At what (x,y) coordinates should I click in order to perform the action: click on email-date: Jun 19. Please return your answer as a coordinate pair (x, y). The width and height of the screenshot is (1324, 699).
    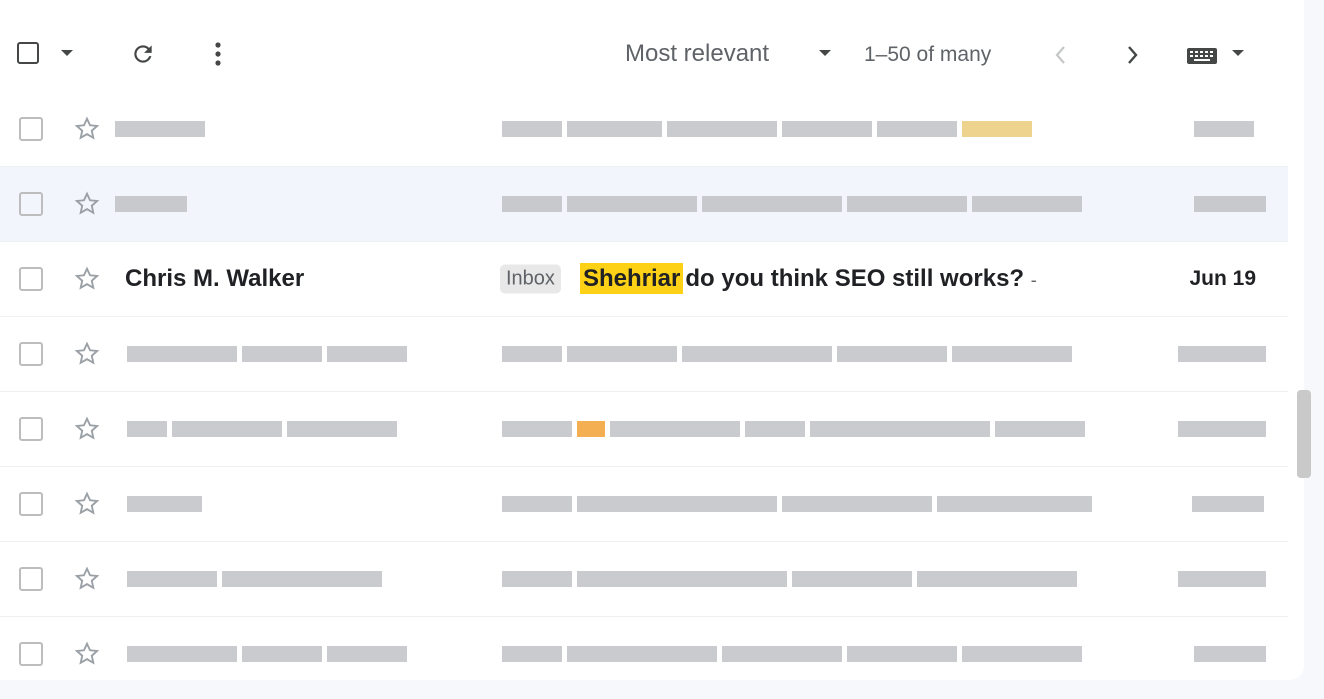
    Looking at the image, I should click on (1222, 278).